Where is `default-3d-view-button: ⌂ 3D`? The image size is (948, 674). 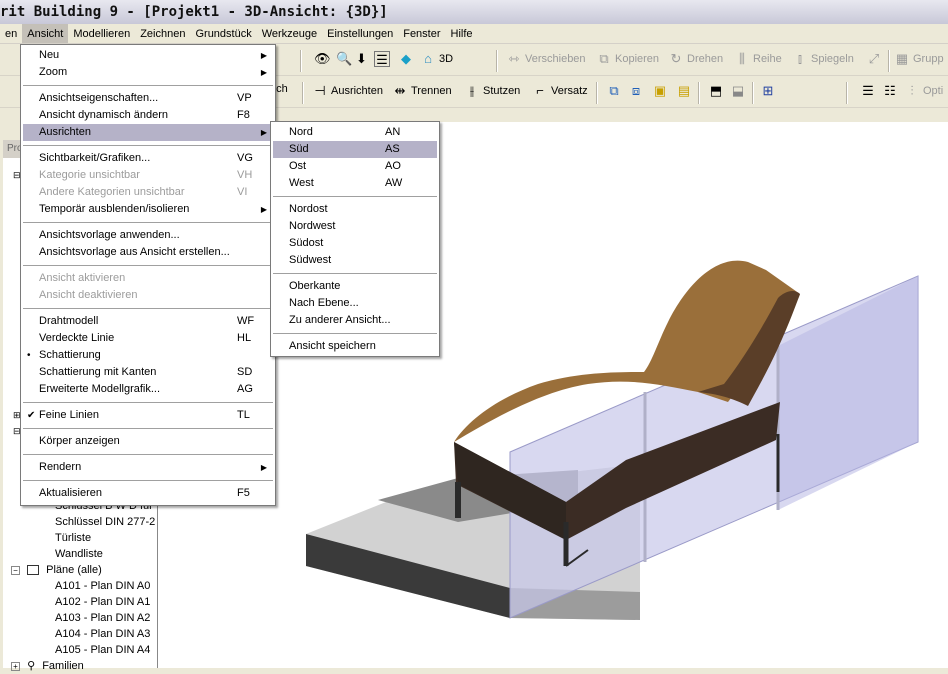
default-3d-view-button: ⌂ 3D is located at coordinates (436, 59).